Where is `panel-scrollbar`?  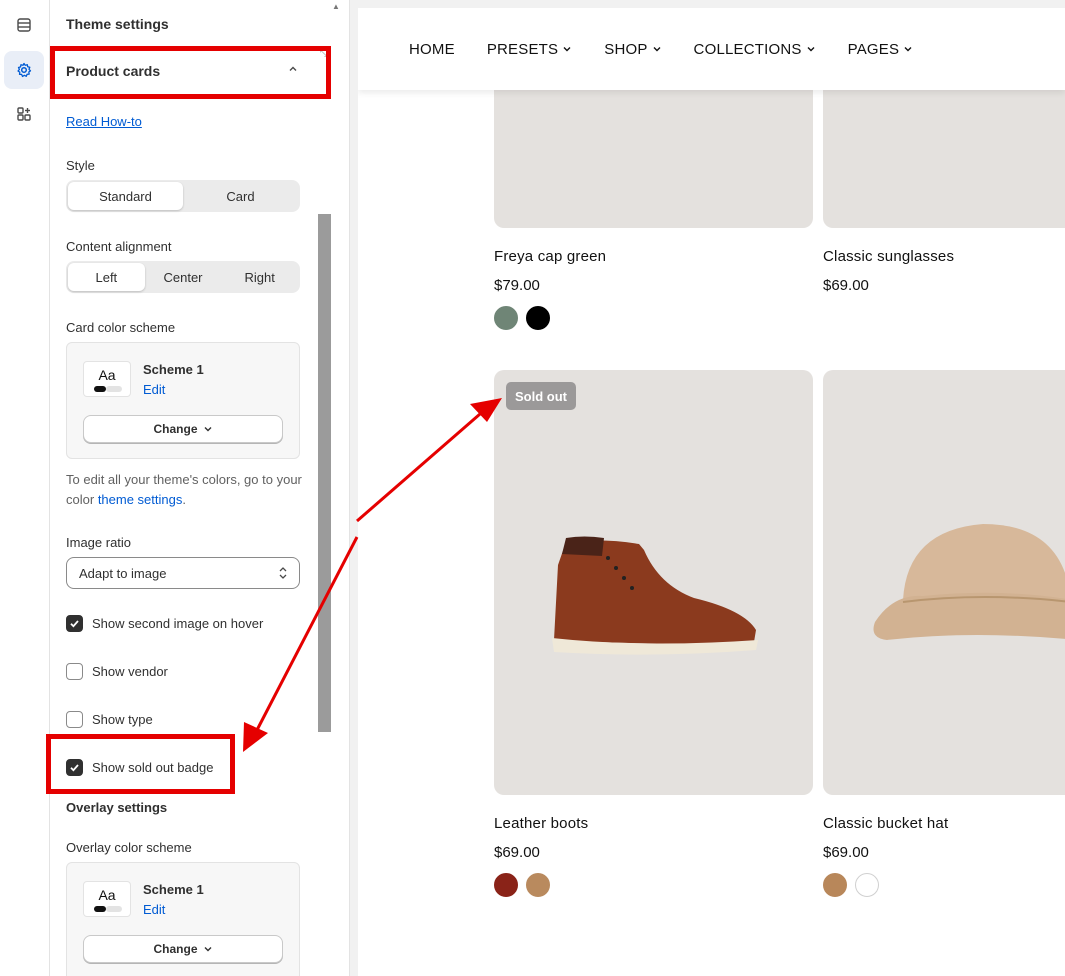 panel-scrollbar is located at coordinates (324, 473).